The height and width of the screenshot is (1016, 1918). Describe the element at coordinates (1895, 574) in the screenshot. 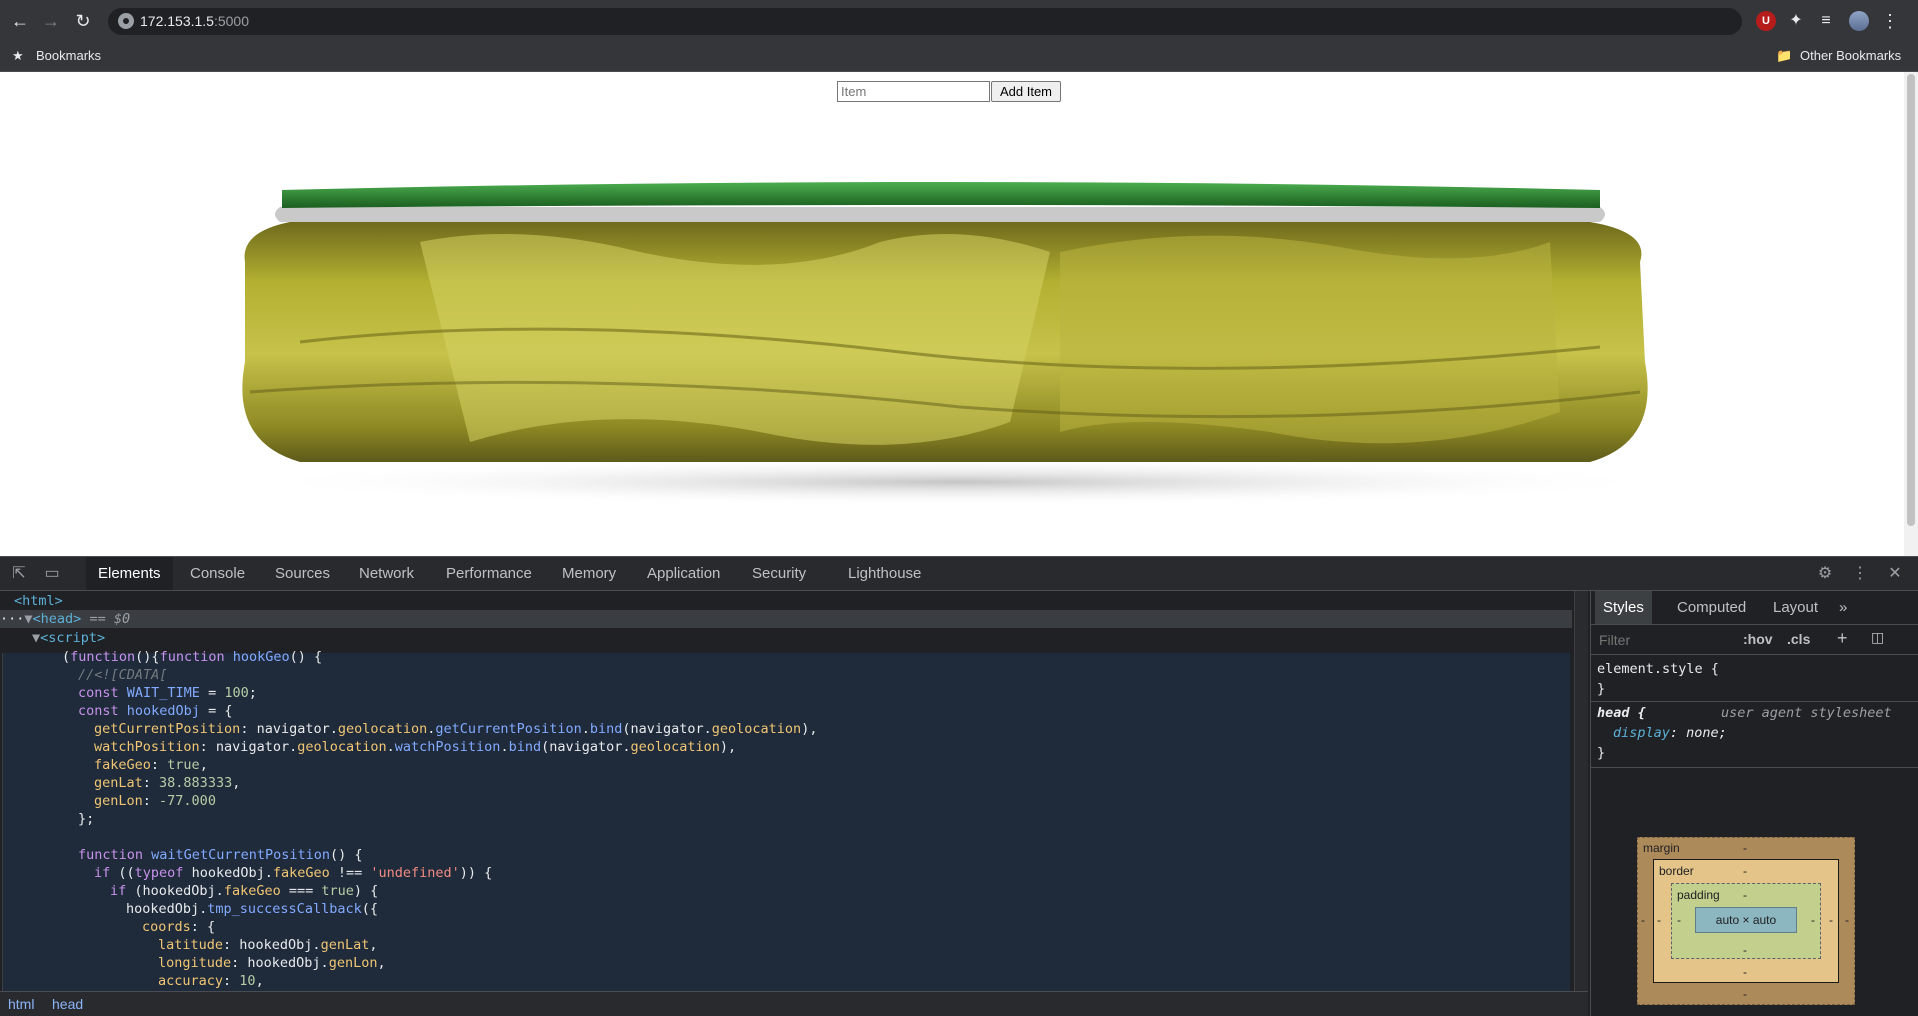

I see `close-devtools-icon: ✕` at that location.